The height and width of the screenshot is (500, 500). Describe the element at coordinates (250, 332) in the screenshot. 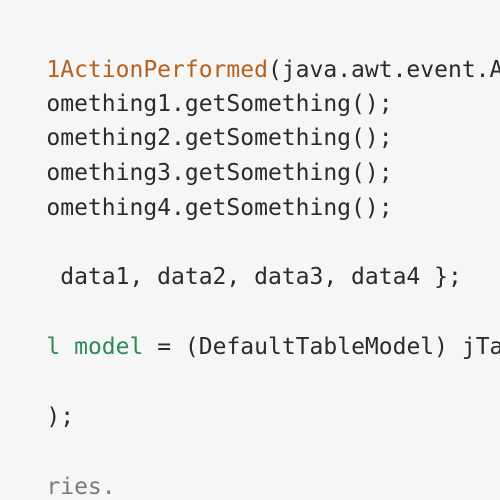

I see `code-line-7: l model = (DefaultTableModel) jTa` at that location.